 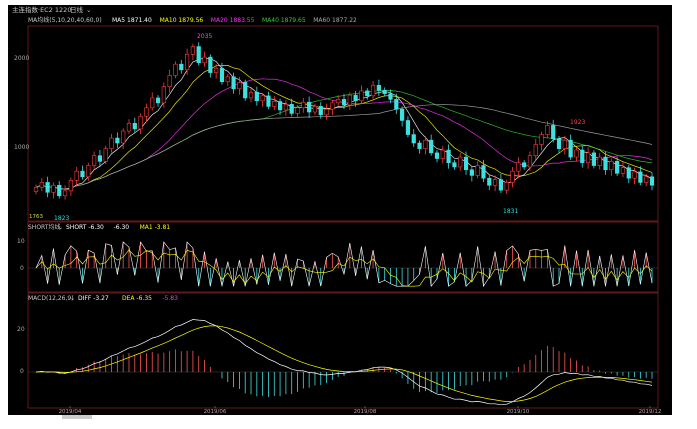 I want to click on annotation-low-1823: 1823, so click(x=61, y=218).